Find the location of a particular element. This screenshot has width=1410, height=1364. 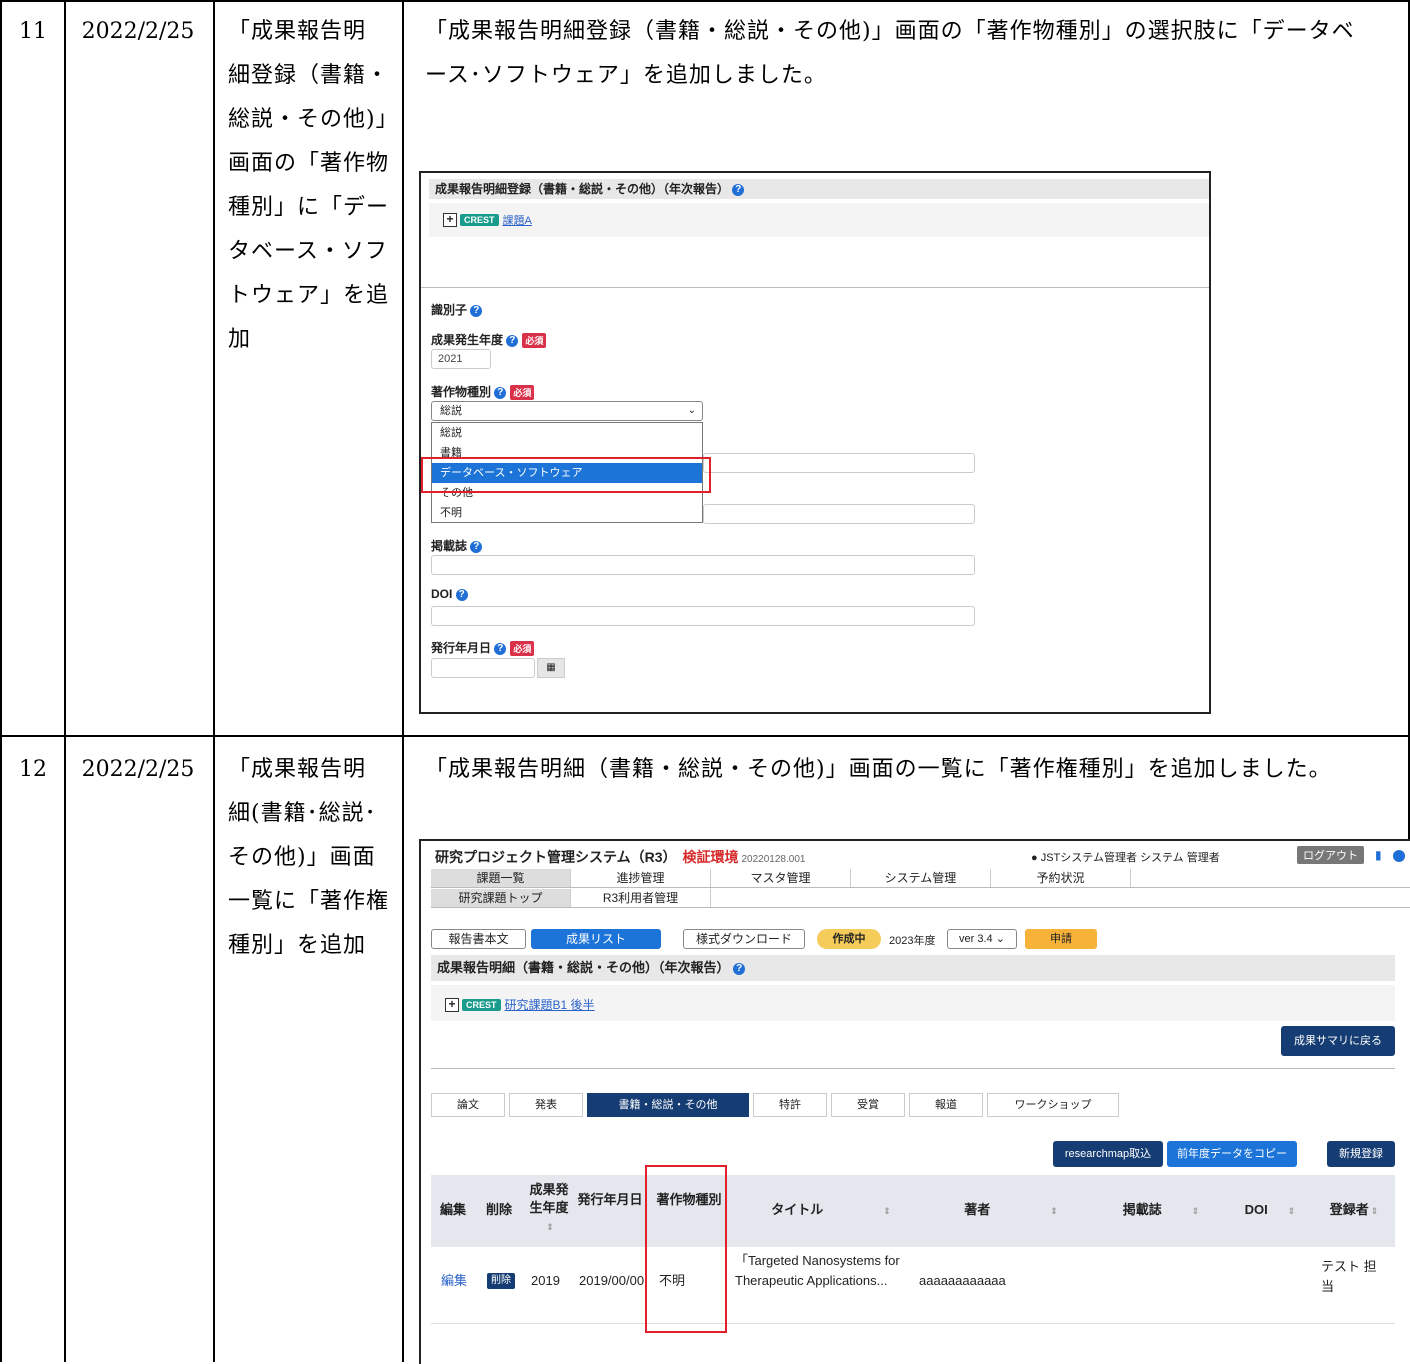

pubdate-label: 発行年月日 ? 必須 is located at coordinates (483, 648).